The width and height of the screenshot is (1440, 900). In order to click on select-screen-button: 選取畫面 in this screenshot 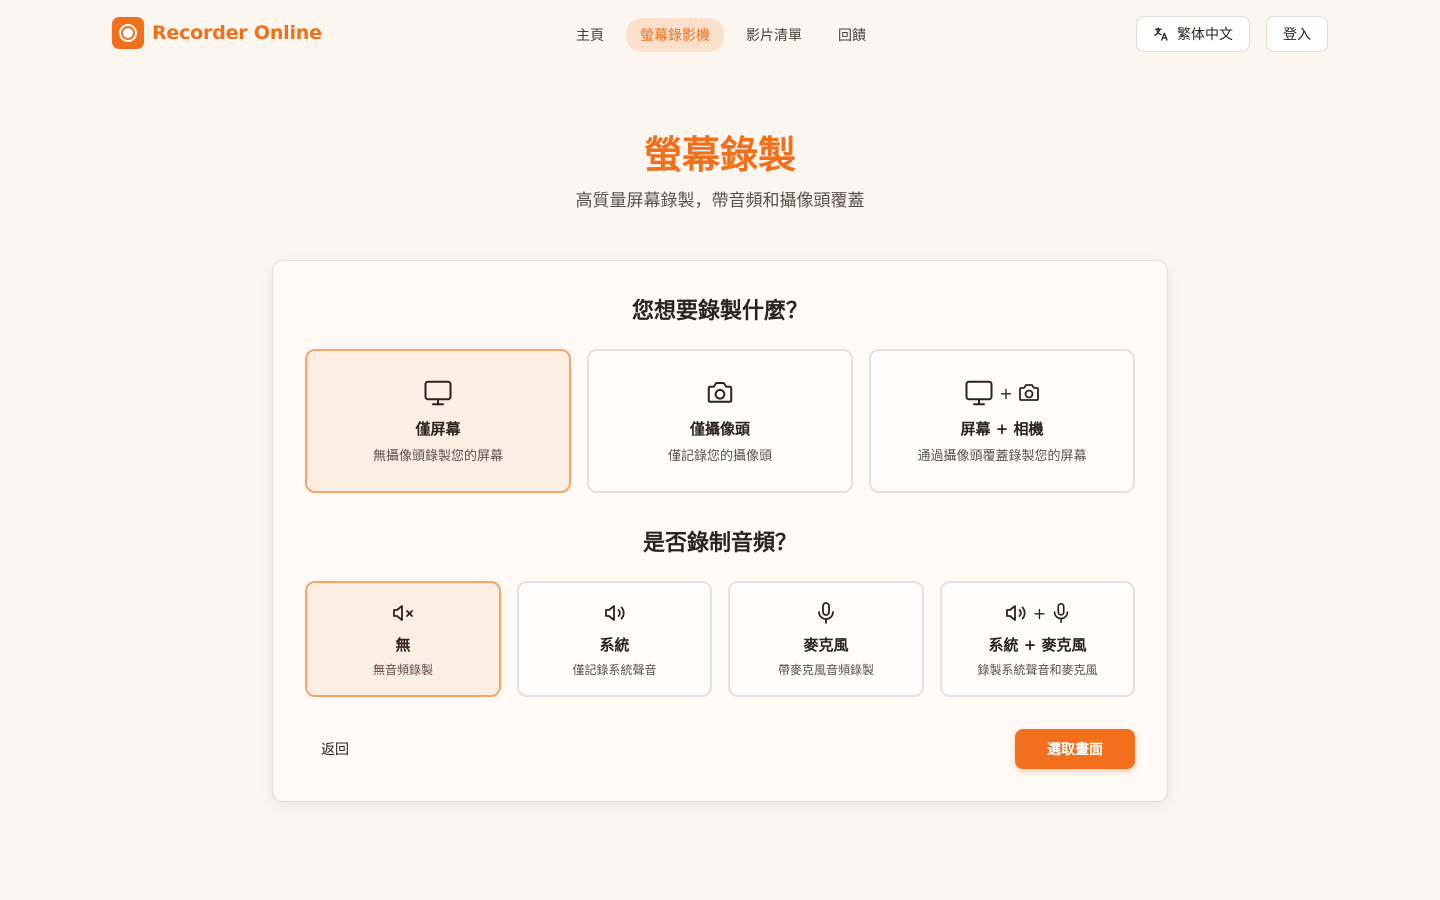, I will do `click(1075, 749)`.